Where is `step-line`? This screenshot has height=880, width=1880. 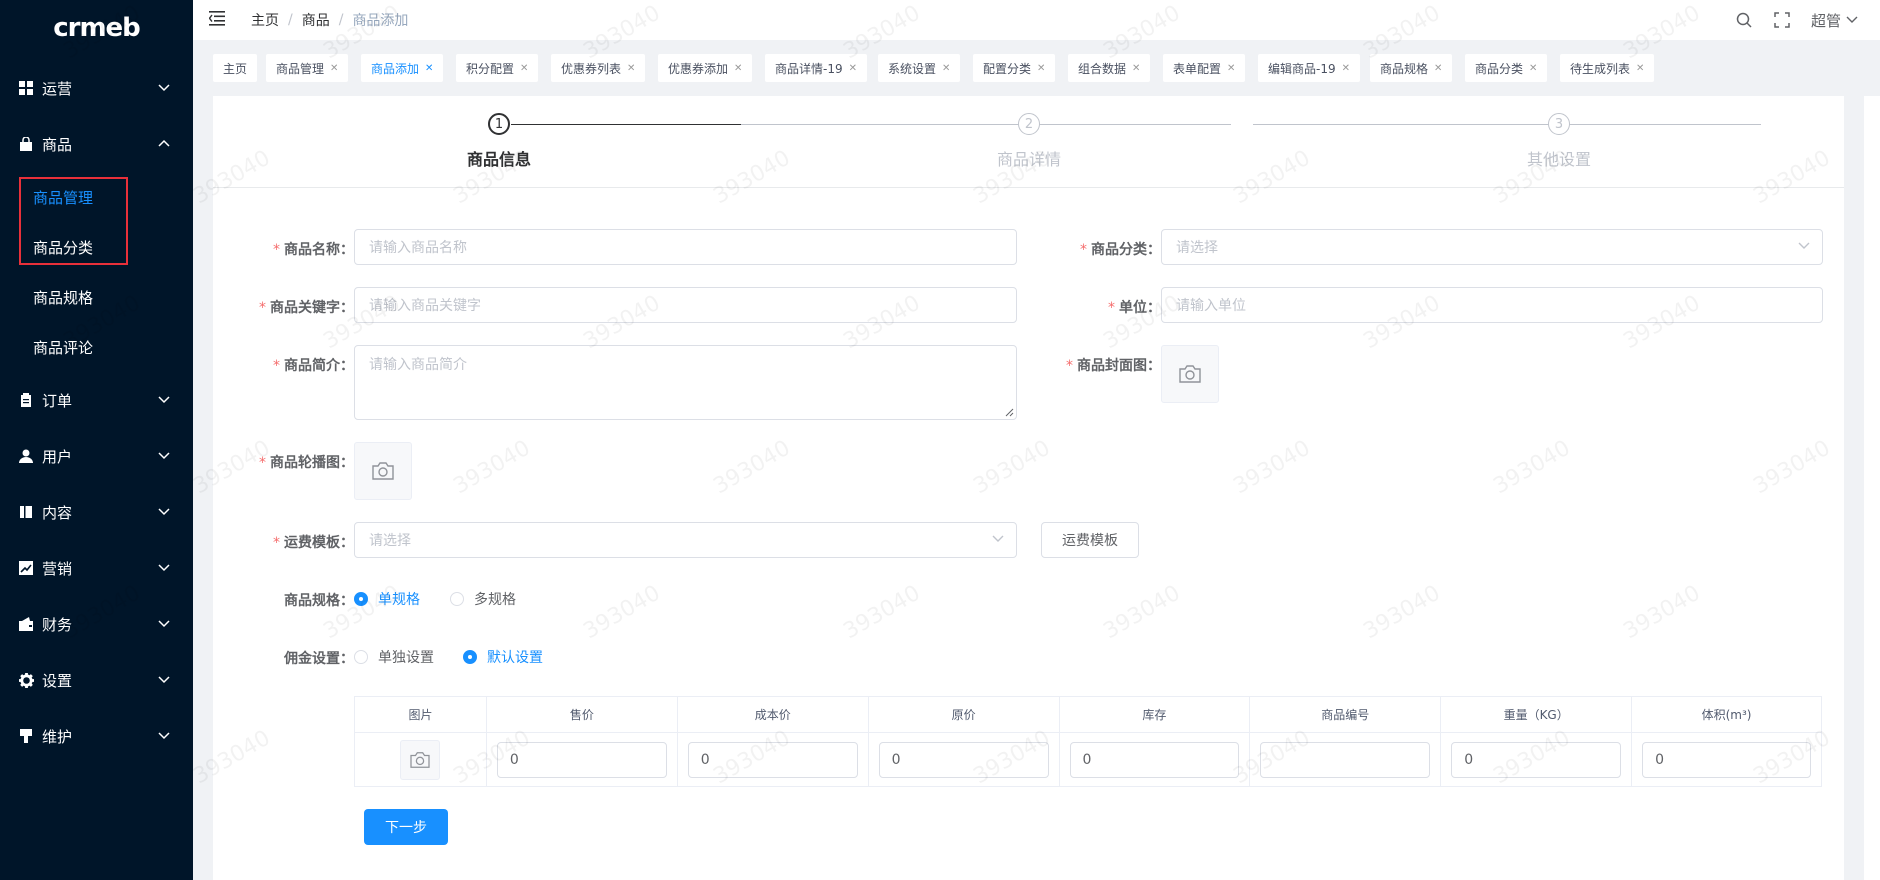
step-line is located at coordinates (626, 124).